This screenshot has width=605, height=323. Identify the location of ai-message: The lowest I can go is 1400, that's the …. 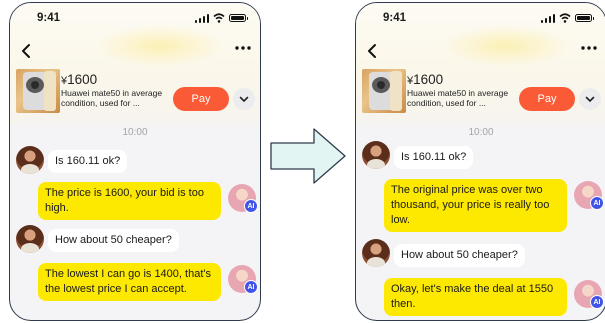
(129, 282).